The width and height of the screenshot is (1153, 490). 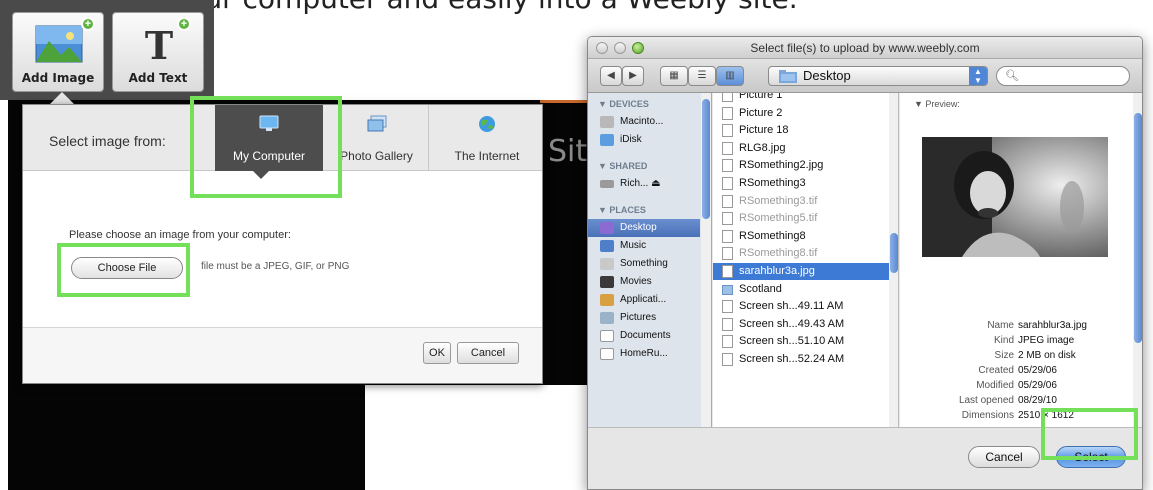 I want to click on add-image-button: + Add Image, so click(x=58, y=52).